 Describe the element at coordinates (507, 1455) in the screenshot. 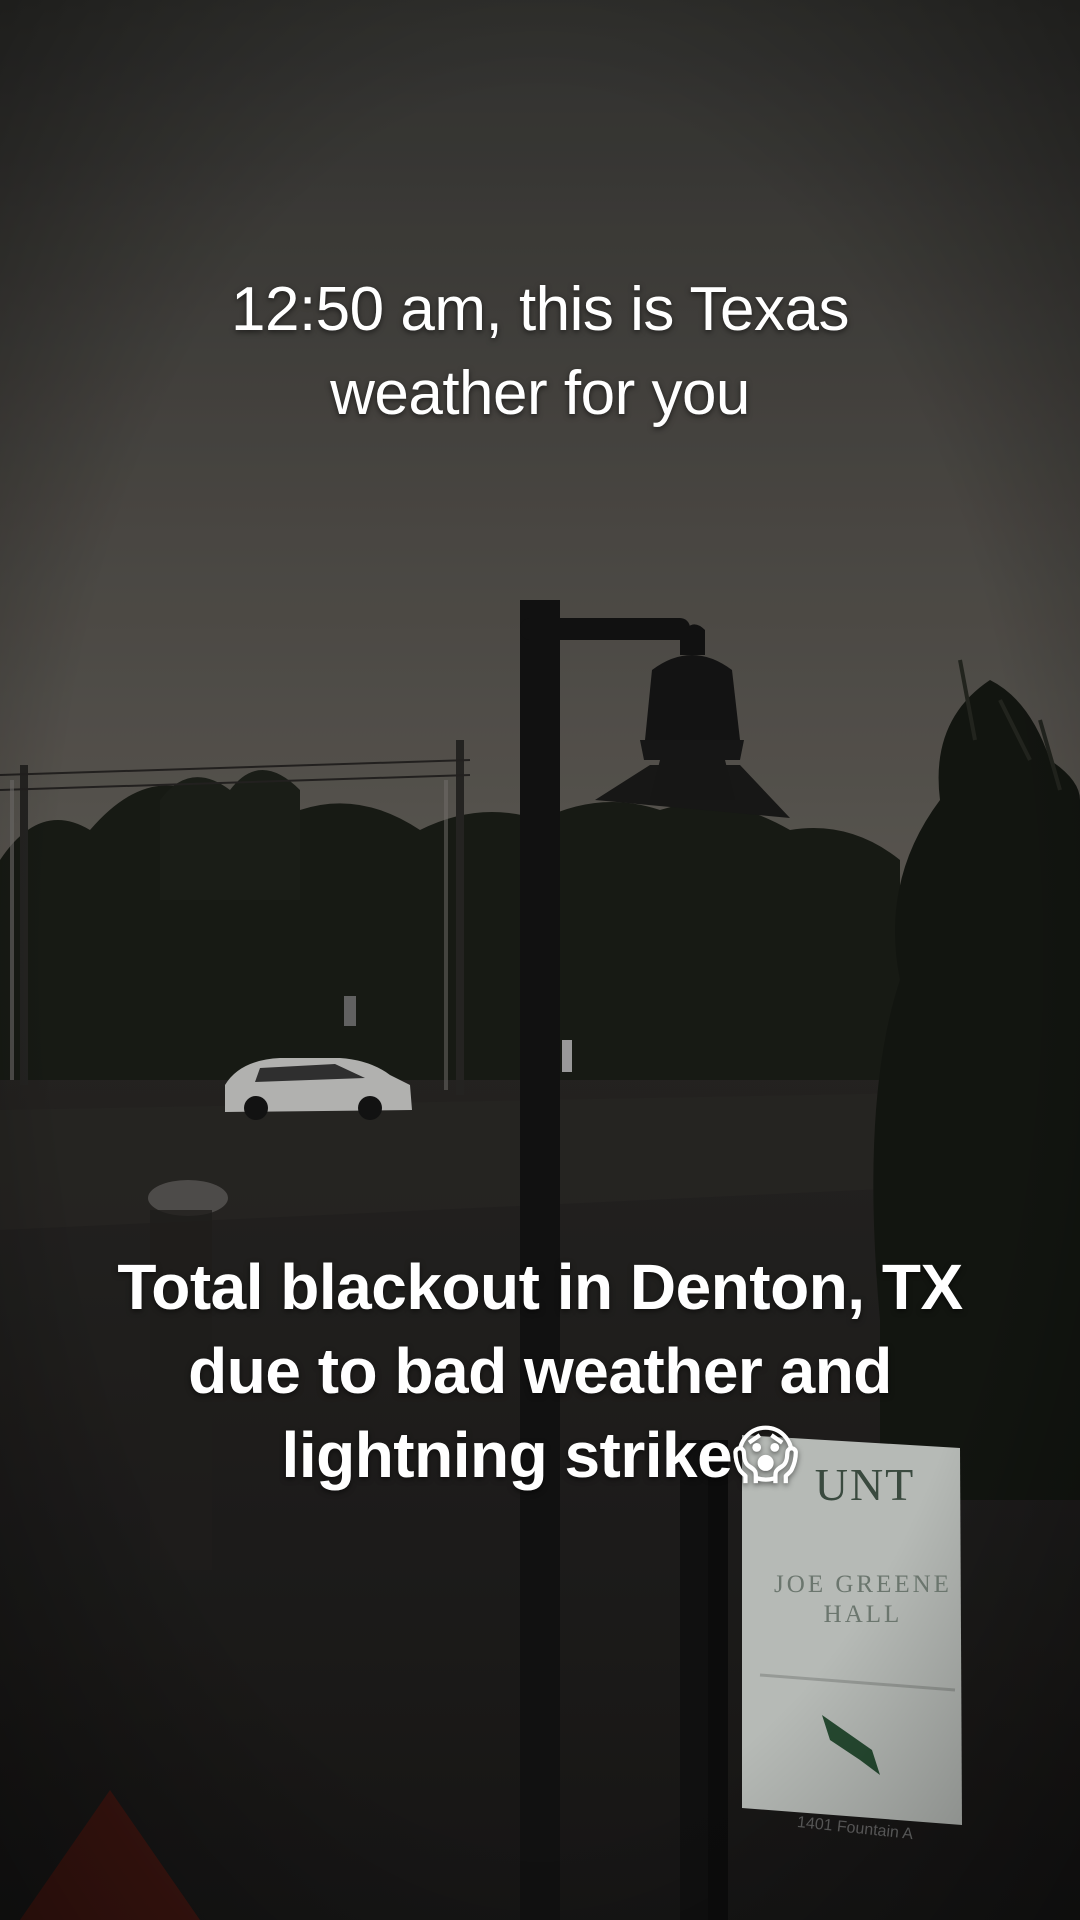

I see `caption-bottom-text: lightning strike` at that location.